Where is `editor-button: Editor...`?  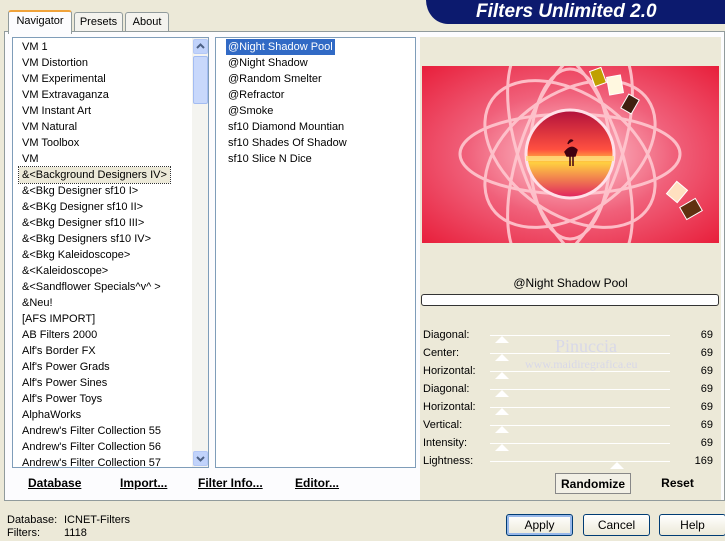
editor-button: Editor... is located at coordinates (317, 483).